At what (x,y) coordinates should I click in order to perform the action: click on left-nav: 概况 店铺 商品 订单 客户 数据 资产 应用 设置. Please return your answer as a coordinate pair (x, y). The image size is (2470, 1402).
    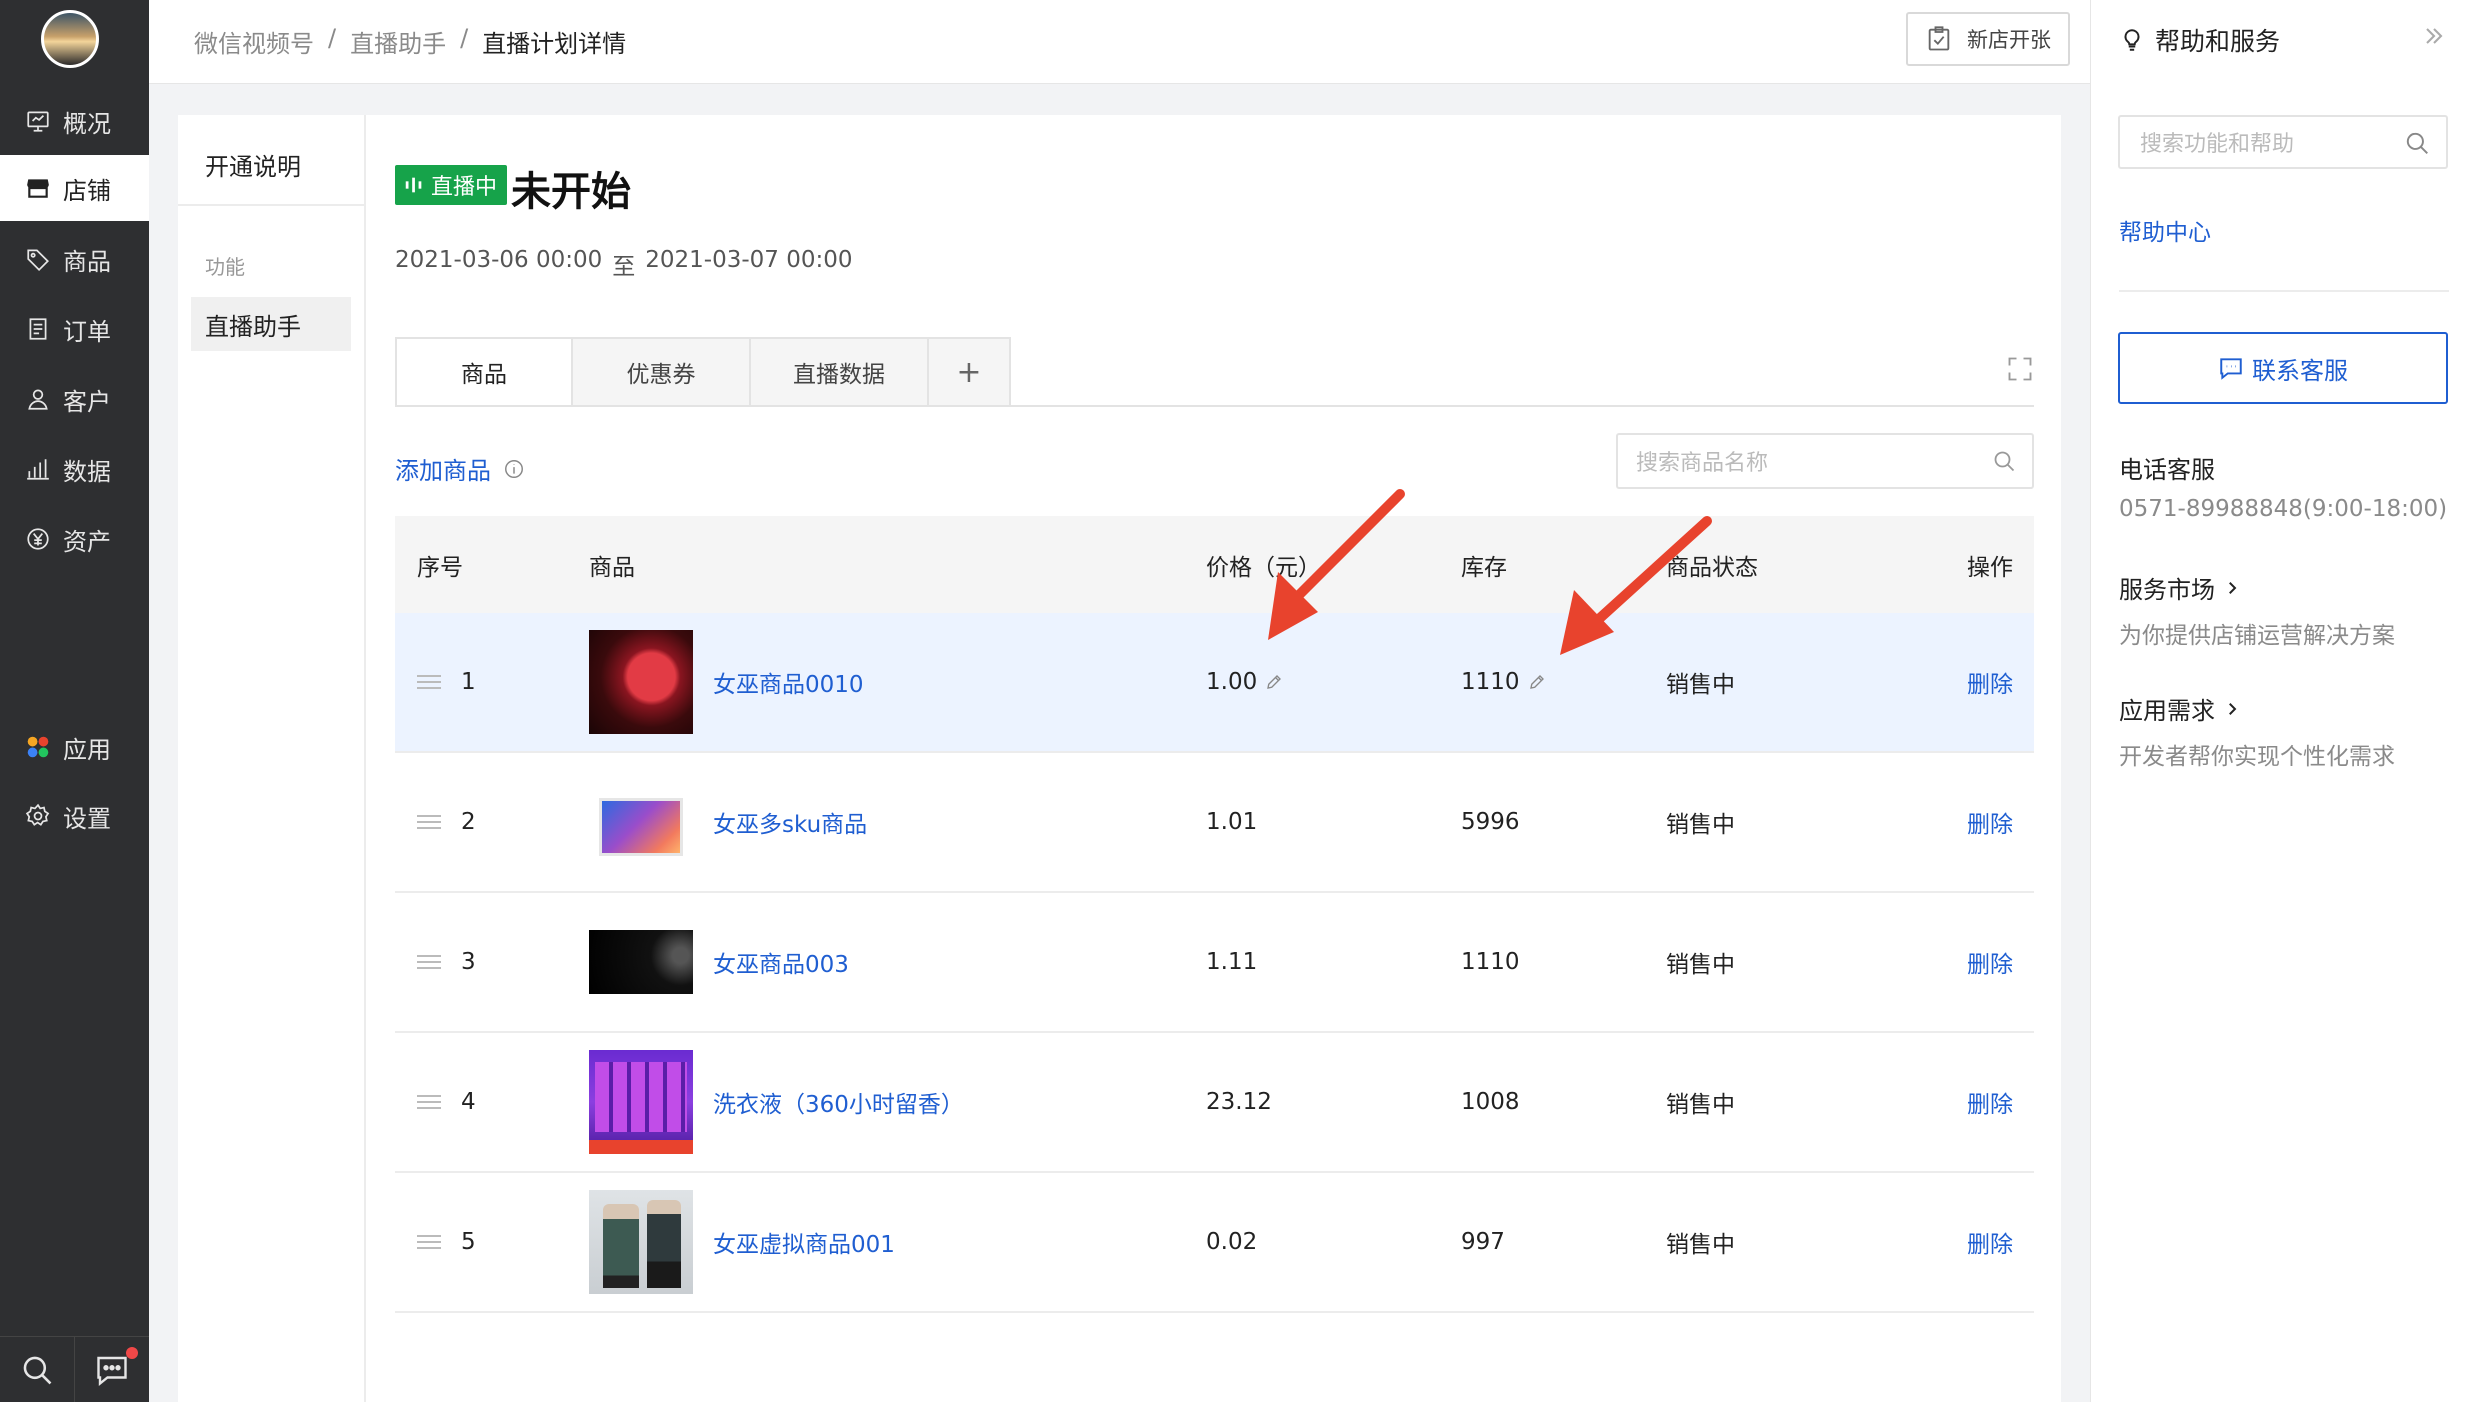
    Looking at the image, I should click on (74, 701).